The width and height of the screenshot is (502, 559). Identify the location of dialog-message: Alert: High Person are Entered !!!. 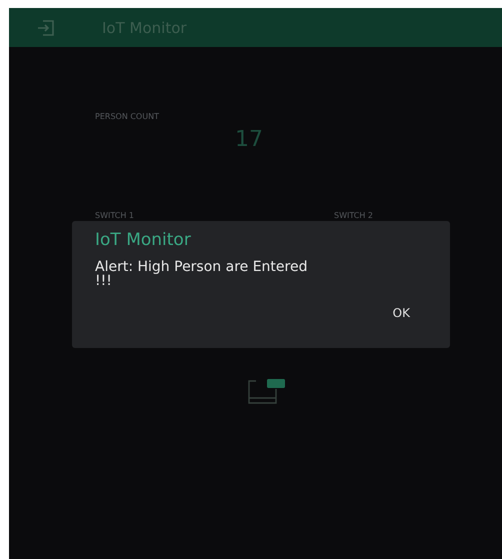
(201, 274).